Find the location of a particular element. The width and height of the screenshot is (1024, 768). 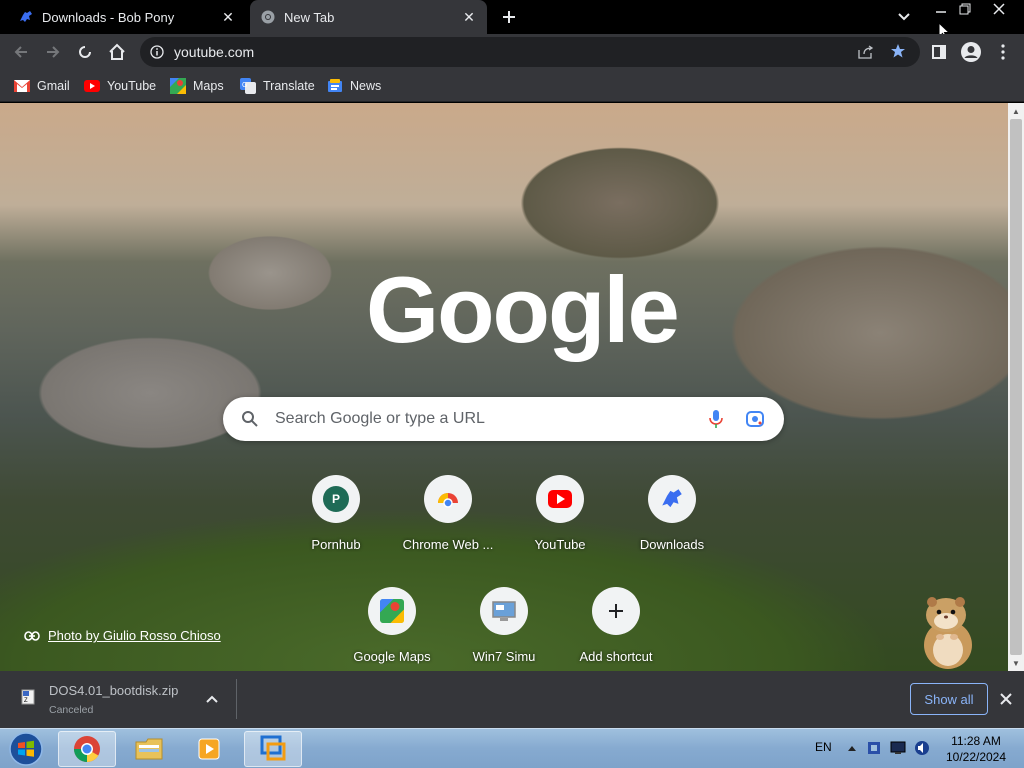

scrollbar-thumb is located at coordinates (1016, 387).